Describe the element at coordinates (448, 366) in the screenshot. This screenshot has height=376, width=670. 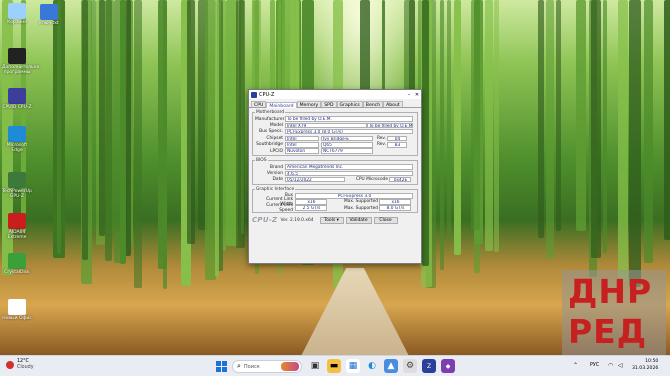
I see `app-taskbar-icon: ◆` at that location.